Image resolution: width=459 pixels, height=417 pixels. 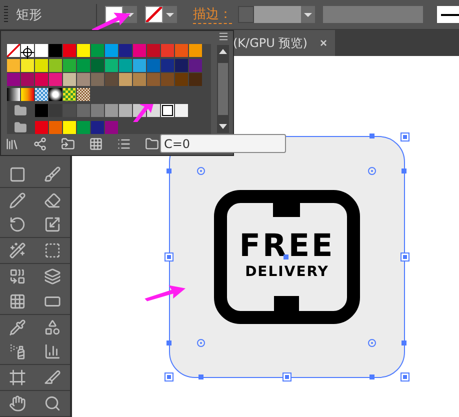 What do you see at coordinates (448, 14) in the screenshot?
I see `brush-stroke-preview` at bounding box center [448, 14].